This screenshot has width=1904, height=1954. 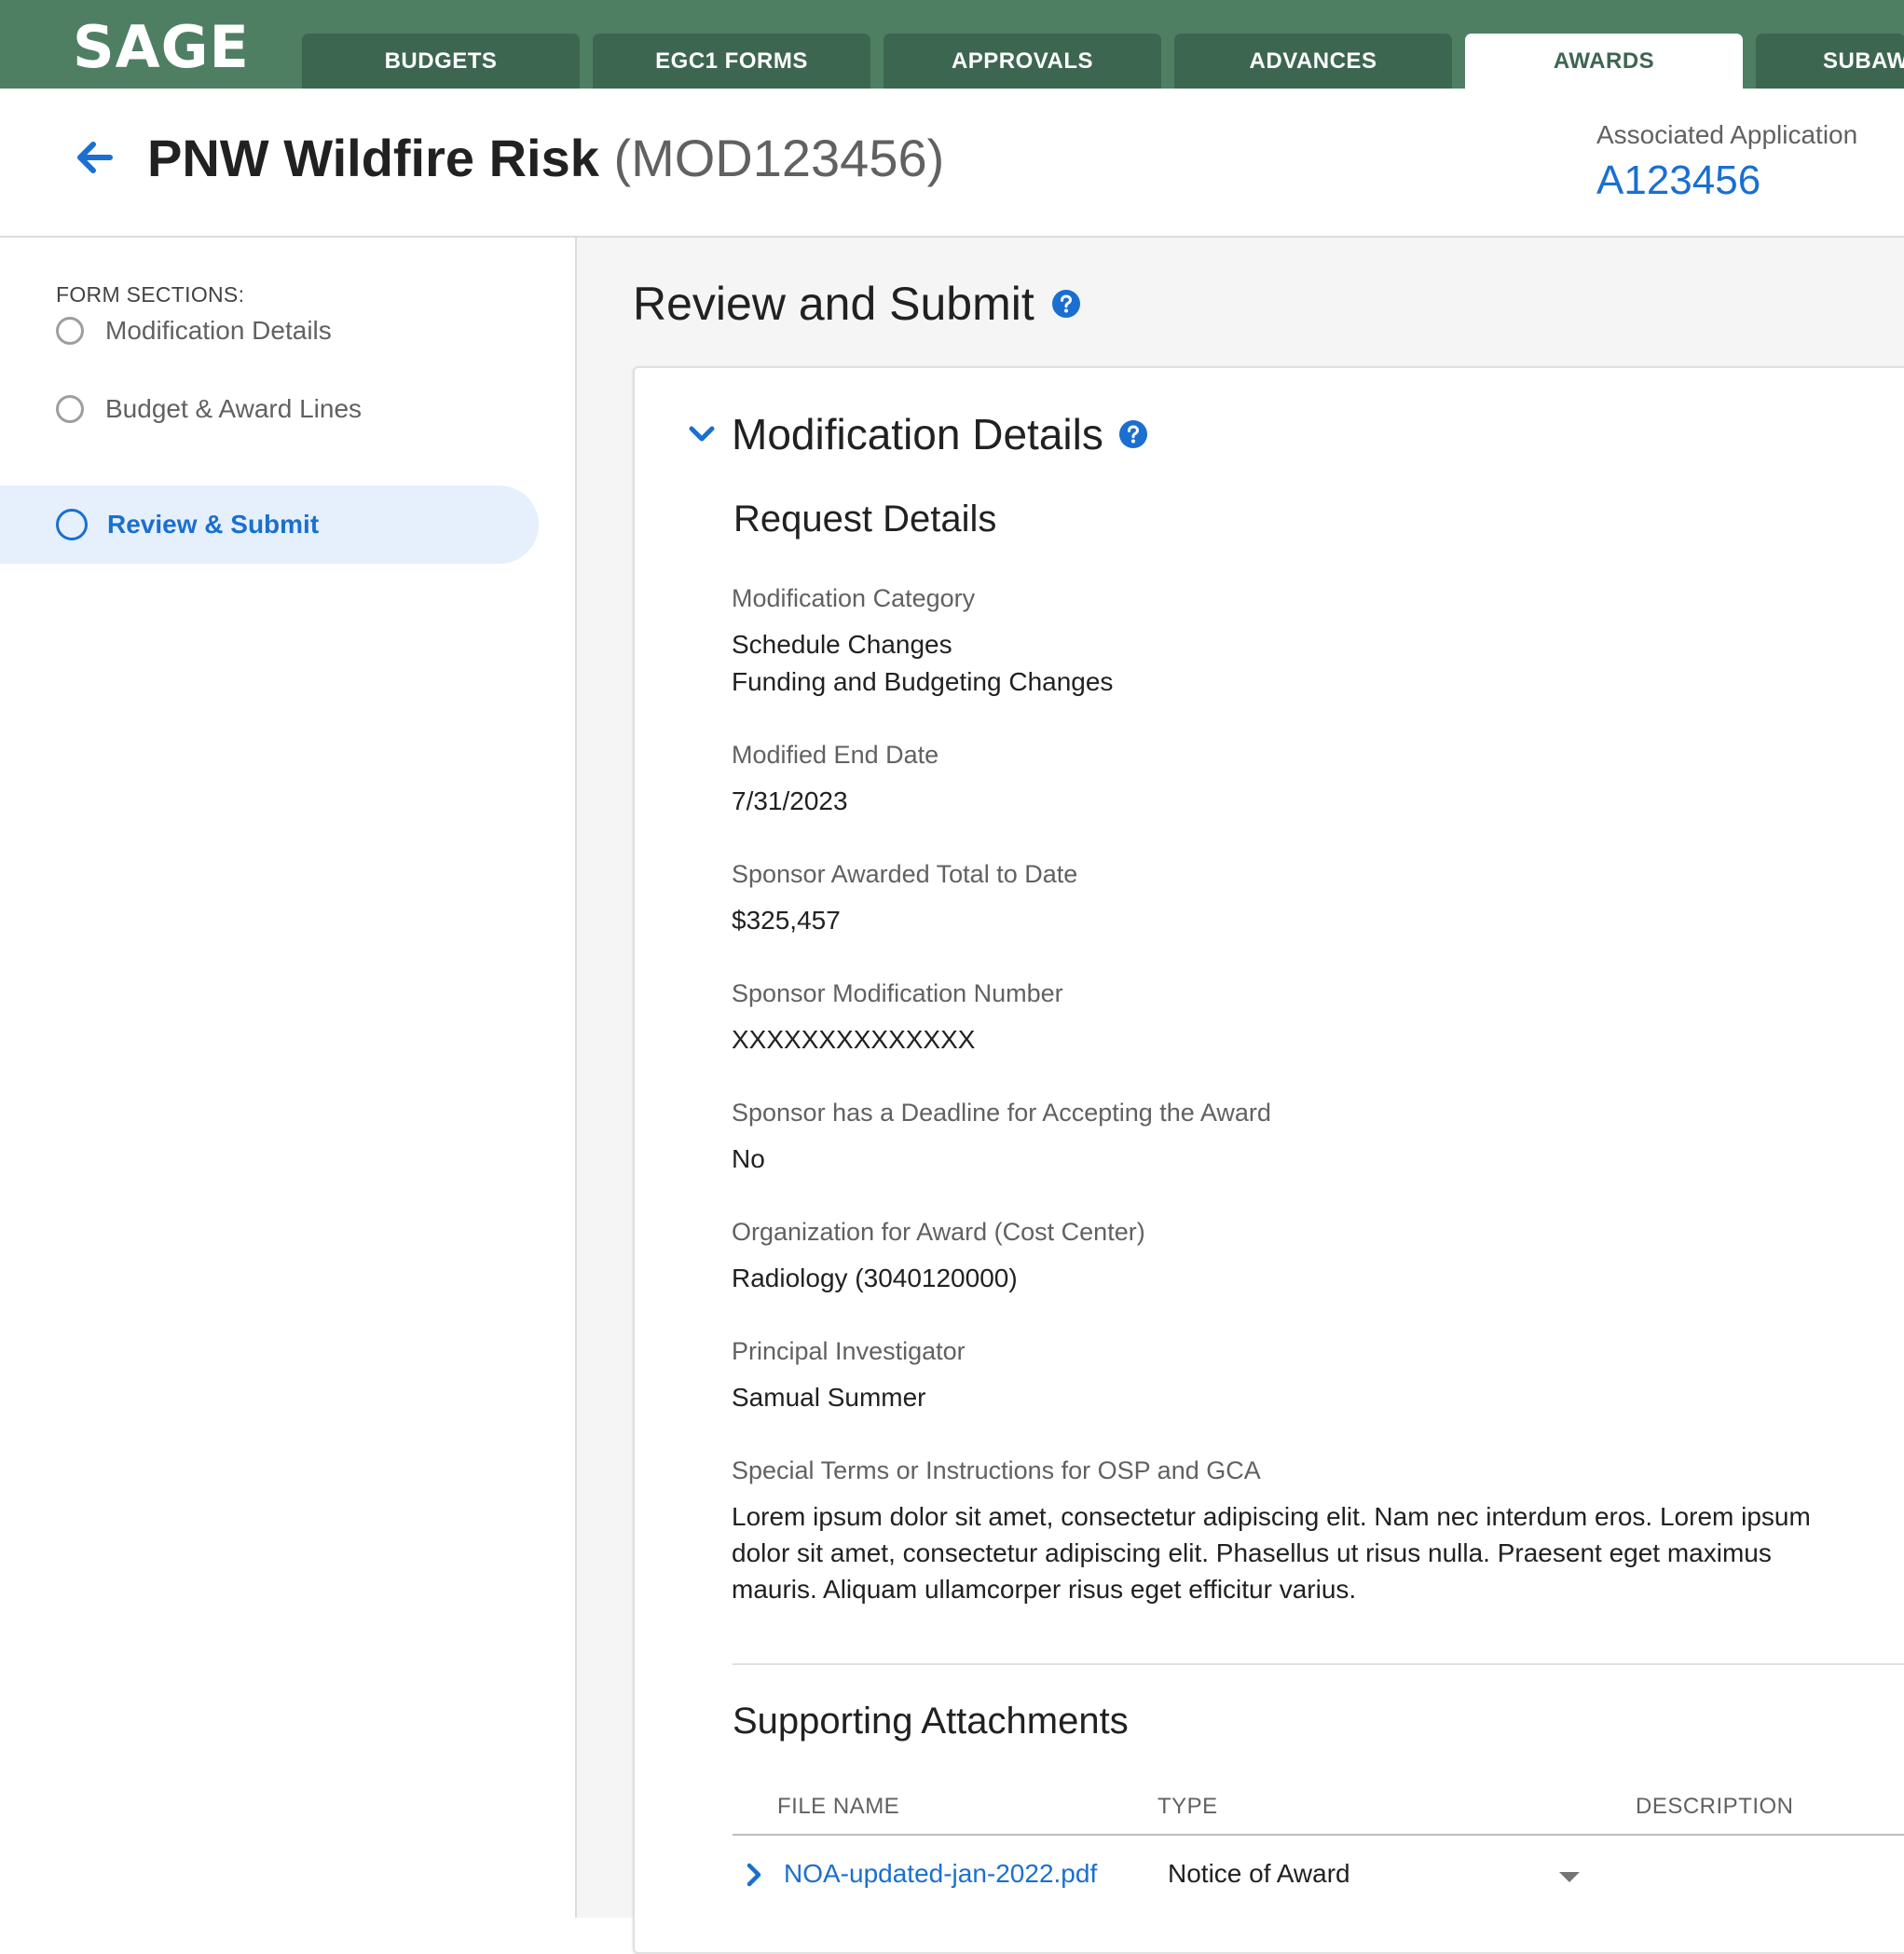 What do you see at coordinates (748, 1158) in the screenshot?
I see `field-value: No` at bounding box center [748, 1158].